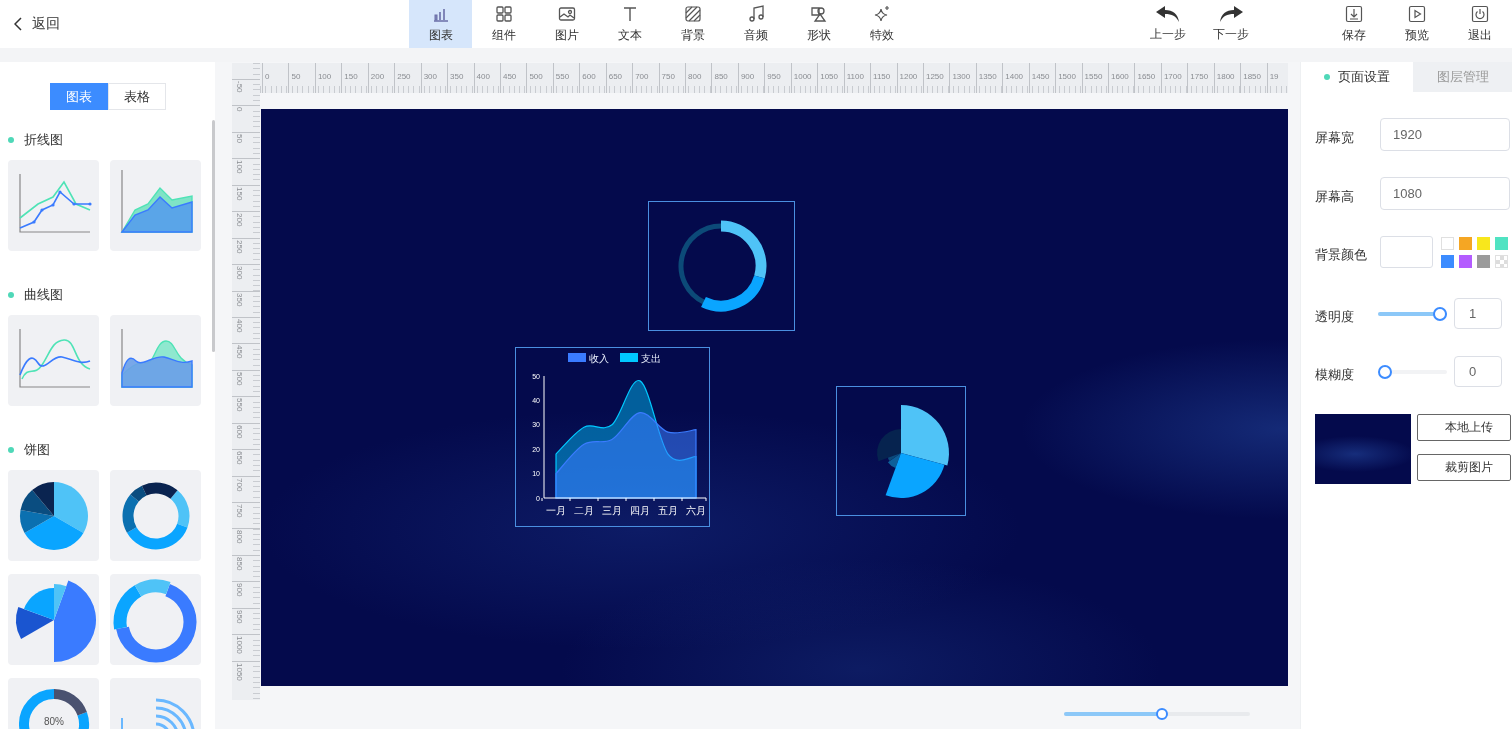 This screenshot has width=1512, height=729. Describe the element at coordinates (1168, 24) in the screenshot. I see `undo-button: 上一步` at that location.